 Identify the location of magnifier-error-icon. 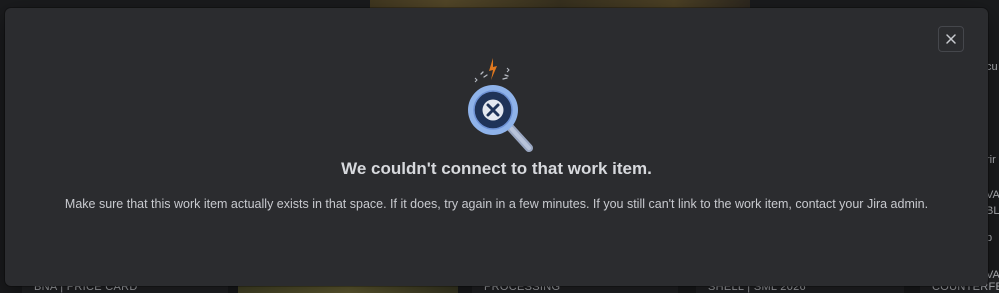
(500, 105).